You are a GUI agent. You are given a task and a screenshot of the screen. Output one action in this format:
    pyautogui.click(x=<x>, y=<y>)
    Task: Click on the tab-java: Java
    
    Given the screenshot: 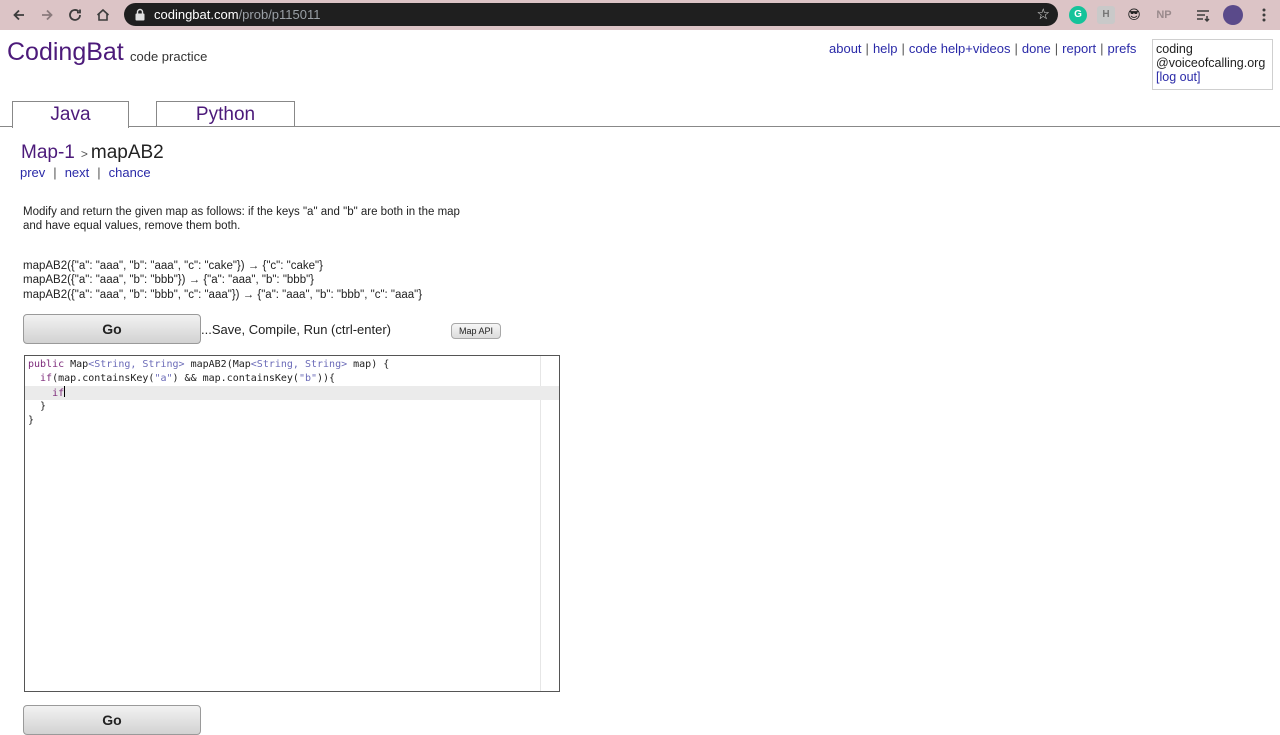 What is the action you would take?
    pyautogui.click(x=70, y=114)
    